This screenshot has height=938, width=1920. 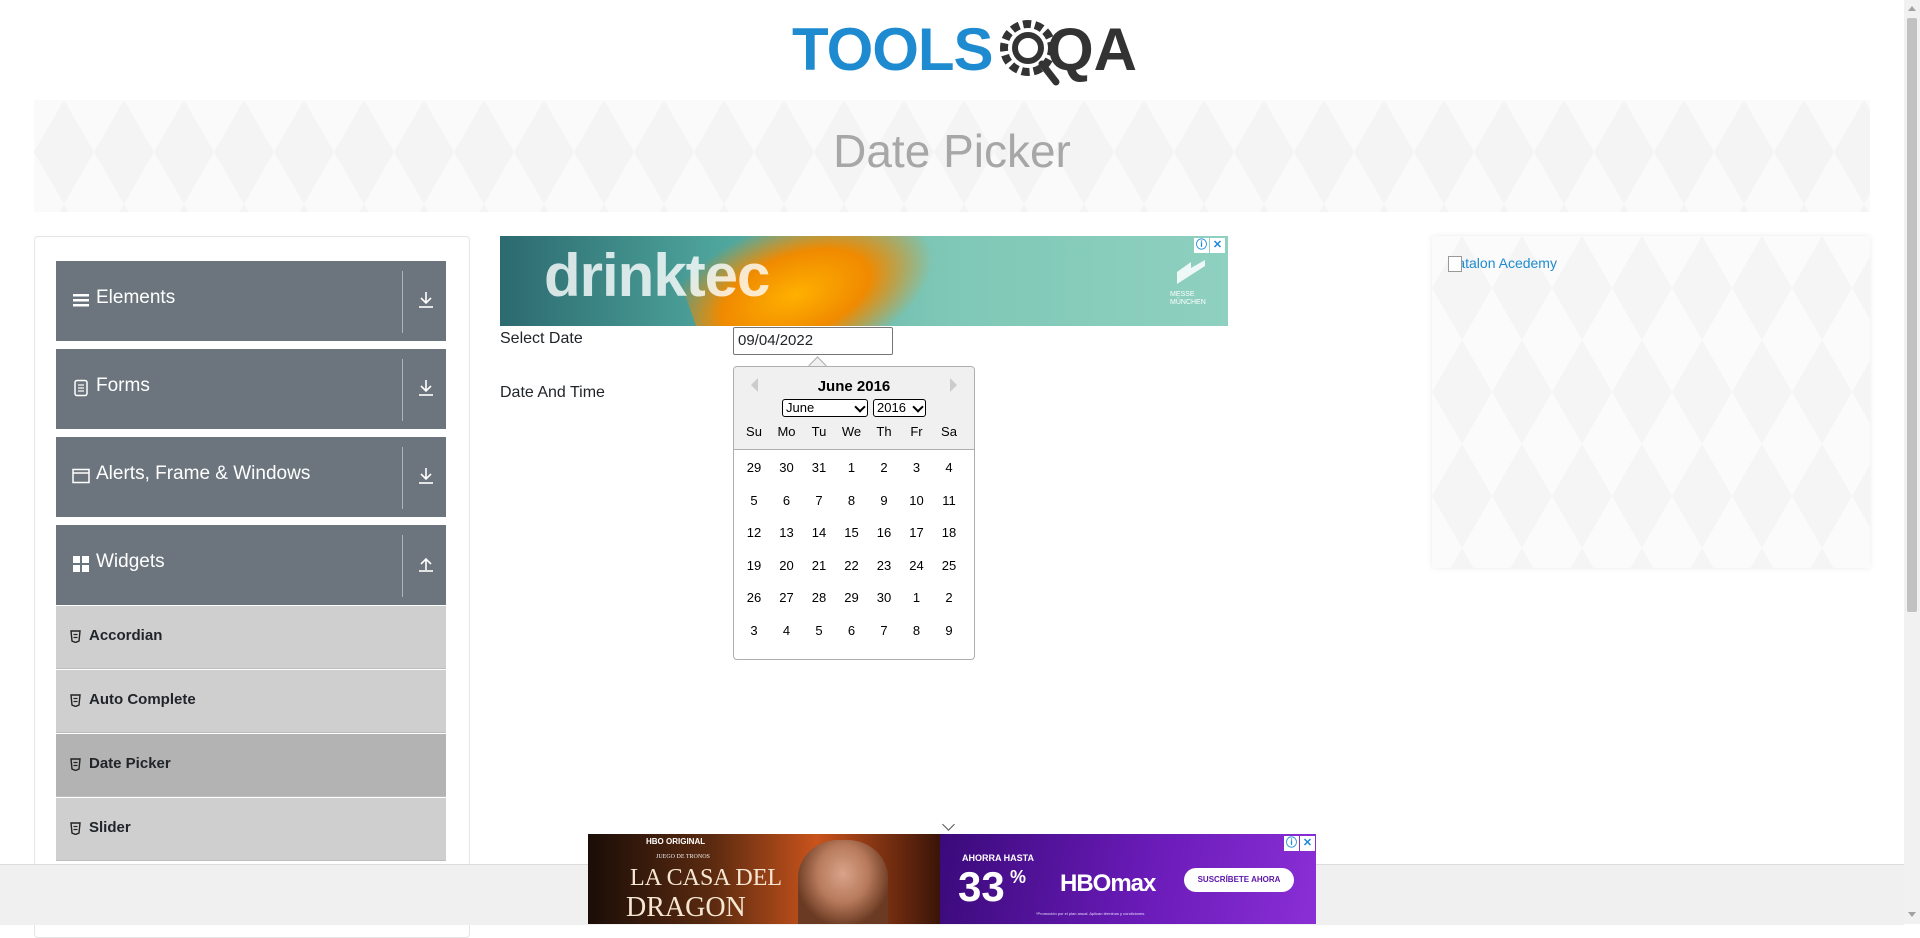 I want to click on sidebar-item-auto-complete: Auto Complete, so click(x=251, y=701).